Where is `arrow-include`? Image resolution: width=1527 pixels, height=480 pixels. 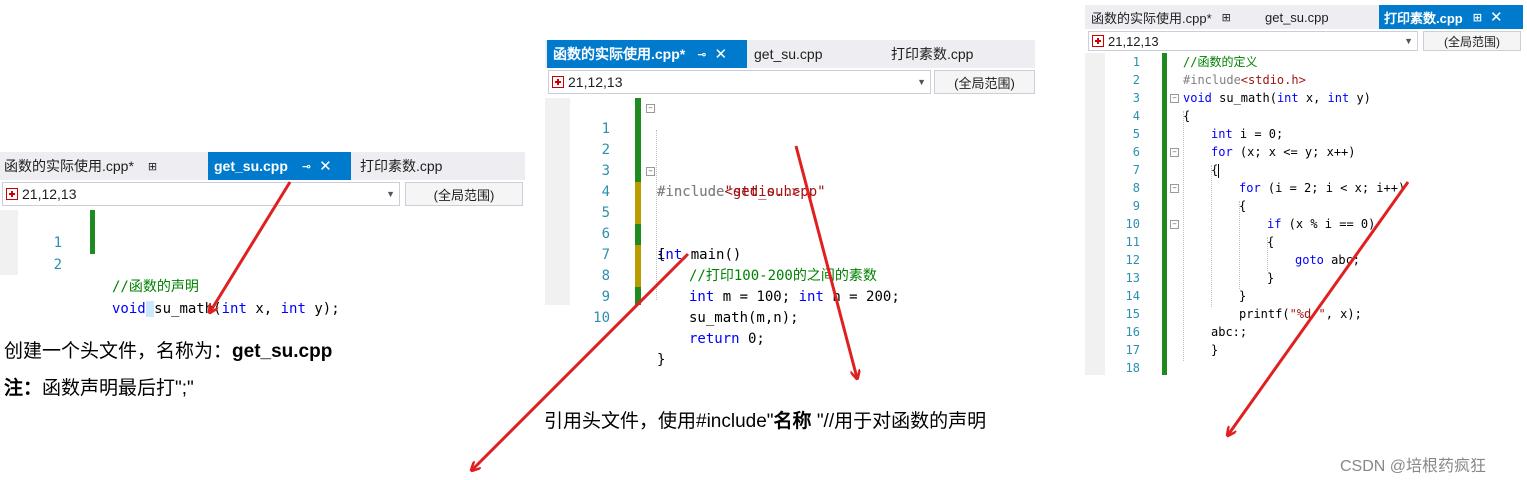 arrow-include is located at coordinates (825, 261).